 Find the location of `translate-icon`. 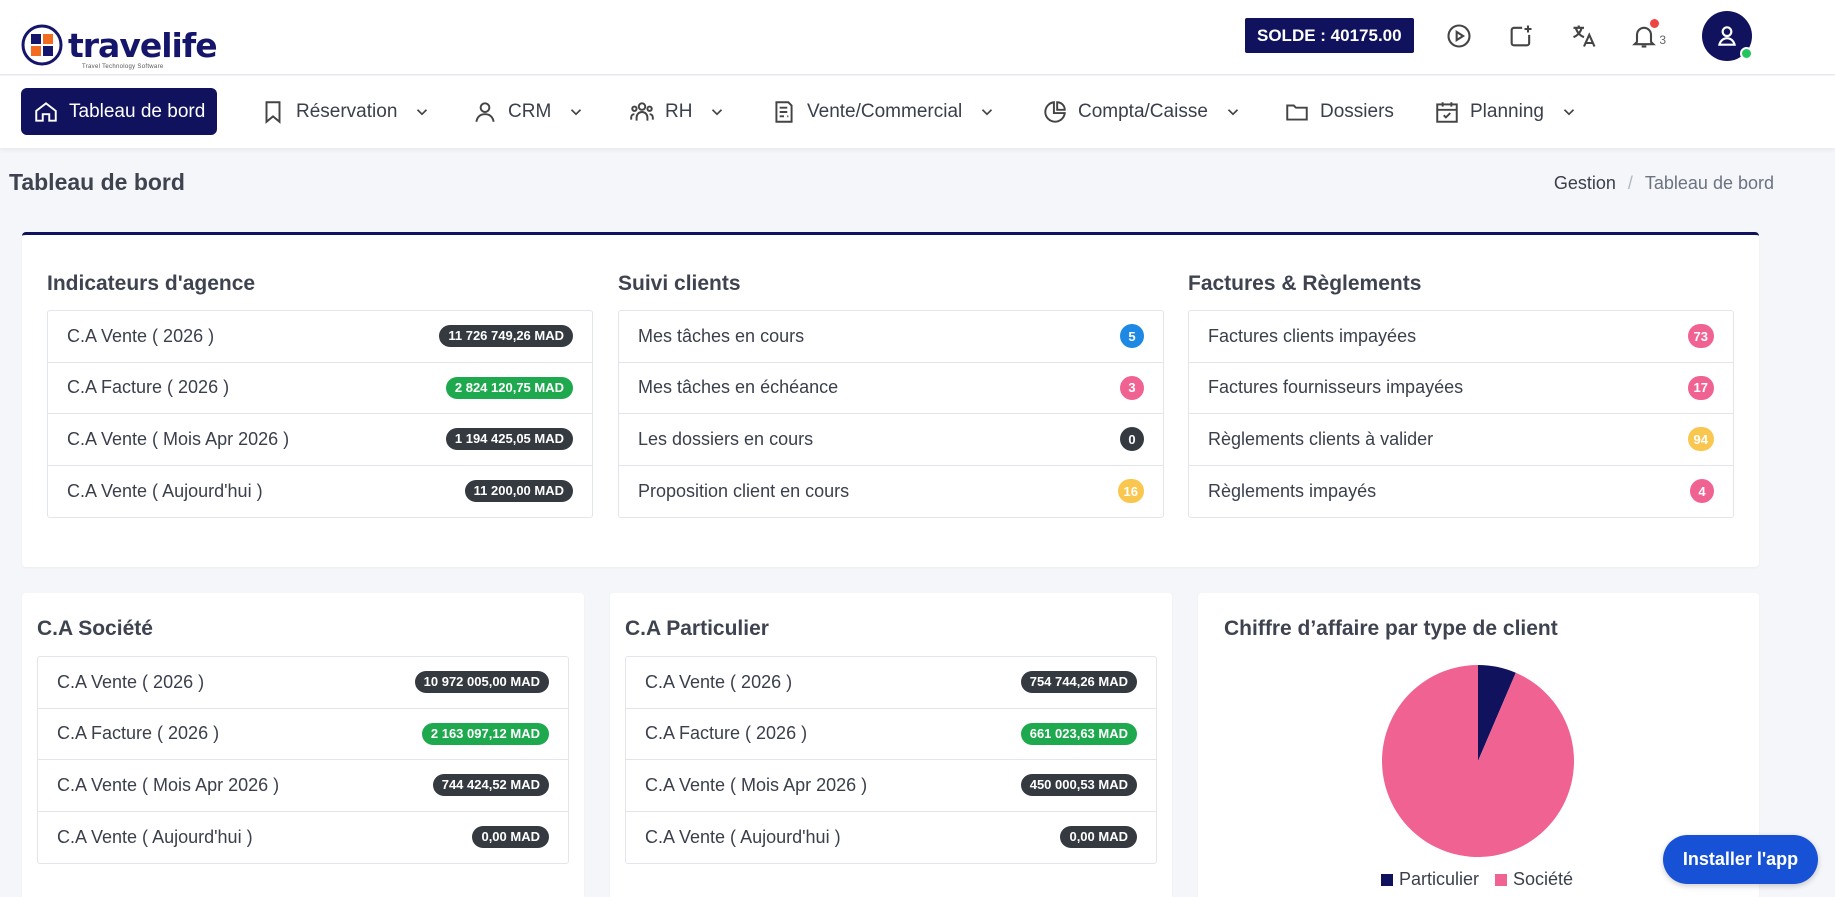

translate-icon is located at coordinates (1584, 36).